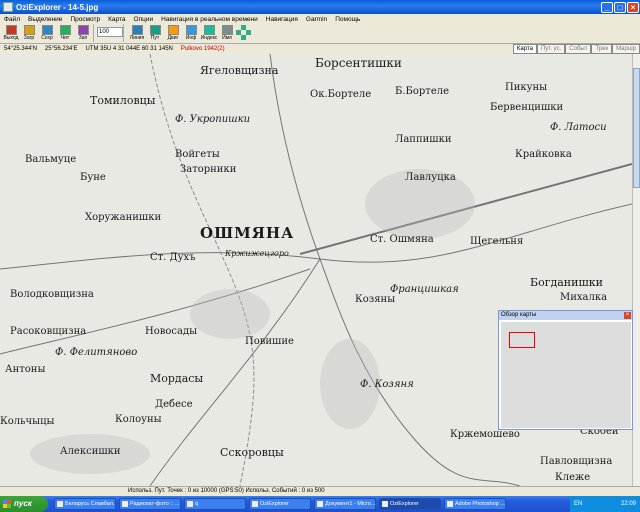 The height and width of the screenshot is (512, 640). I want to click on map-label: Козяны, so click(375, 299).